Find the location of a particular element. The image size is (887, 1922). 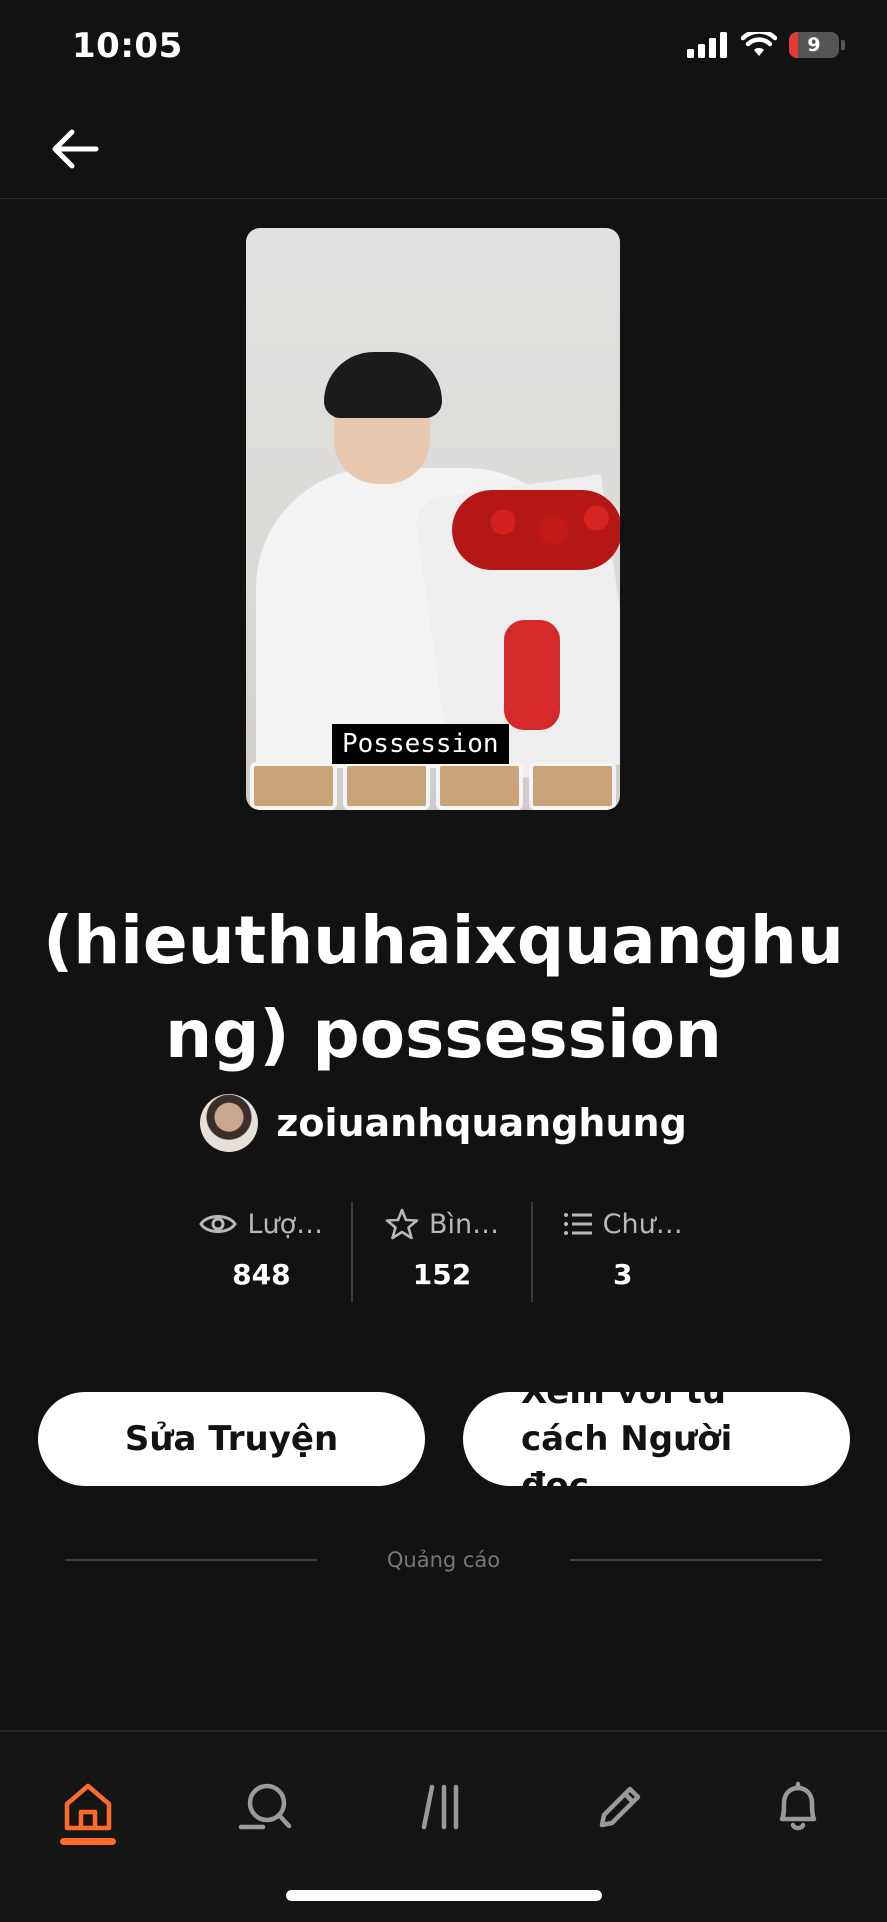

stat-value: 848 is located at coordinates (261, 1274).